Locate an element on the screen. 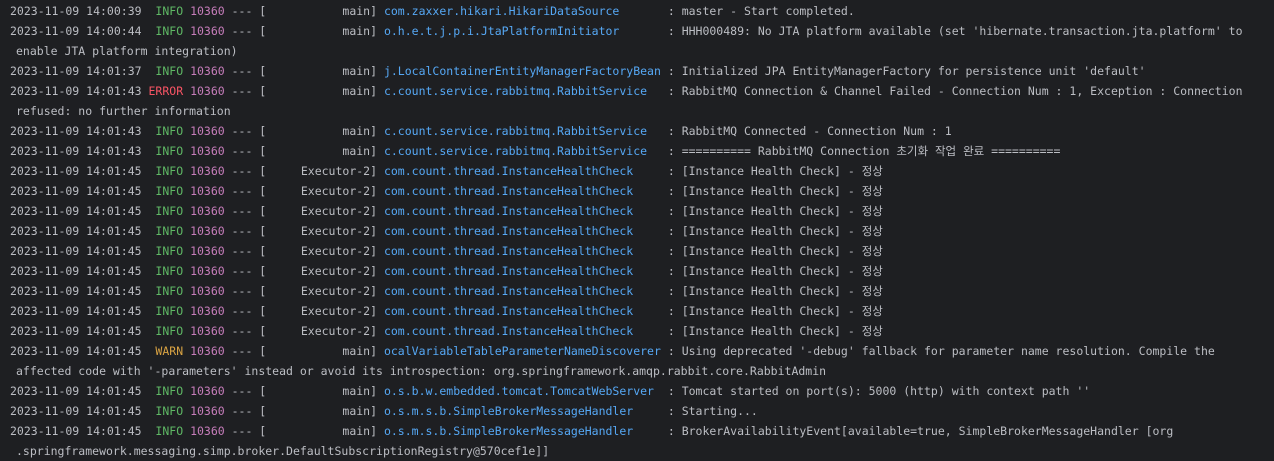 The image size is (1274, 461). log-logger: o.s.b.w.embedded.tomcat.TomcatWebServer is located at coordinates (522, 391).